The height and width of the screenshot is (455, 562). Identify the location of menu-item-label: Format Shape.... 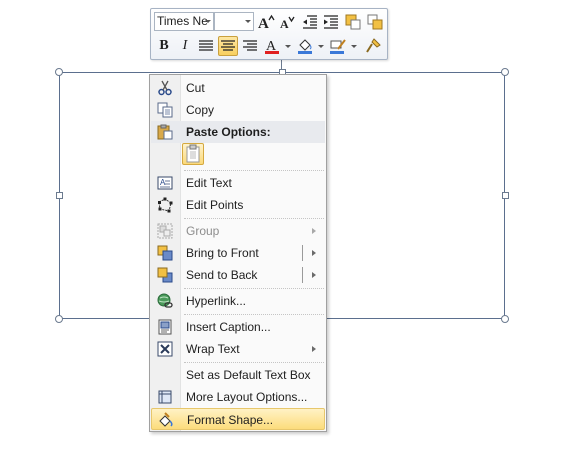
(230, 420).